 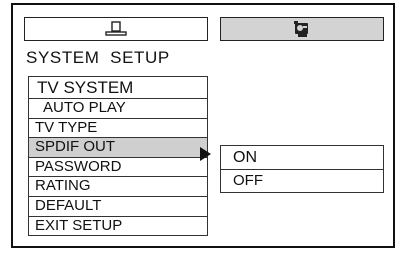 I want to click on spdif-options: ON OFF, so click(x=302, y=169).